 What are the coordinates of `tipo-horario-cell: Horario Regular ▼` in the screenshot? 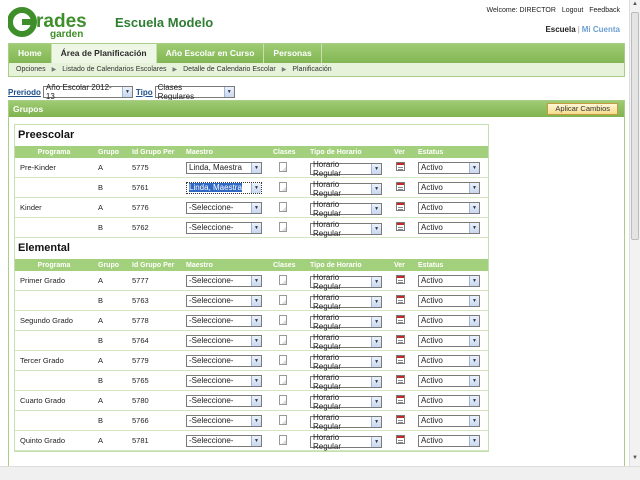 It's located at (350, 362).